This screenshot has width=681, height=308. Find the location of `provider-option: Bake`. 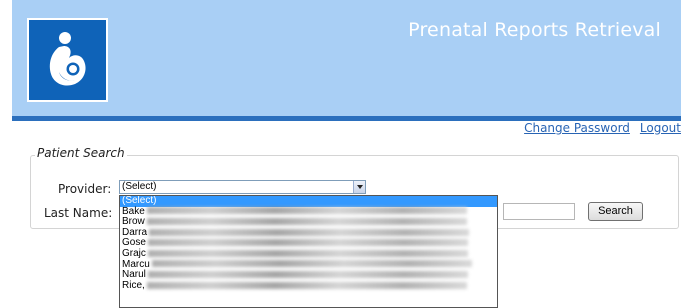

provider-option: Bake is located at coordinates (308, 212).